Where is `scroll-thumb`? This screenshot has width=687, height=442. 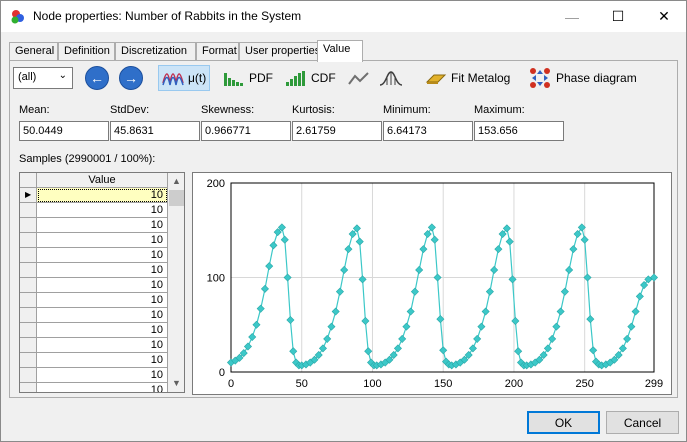
scroll-thumb is located at coordinates (176, 198).